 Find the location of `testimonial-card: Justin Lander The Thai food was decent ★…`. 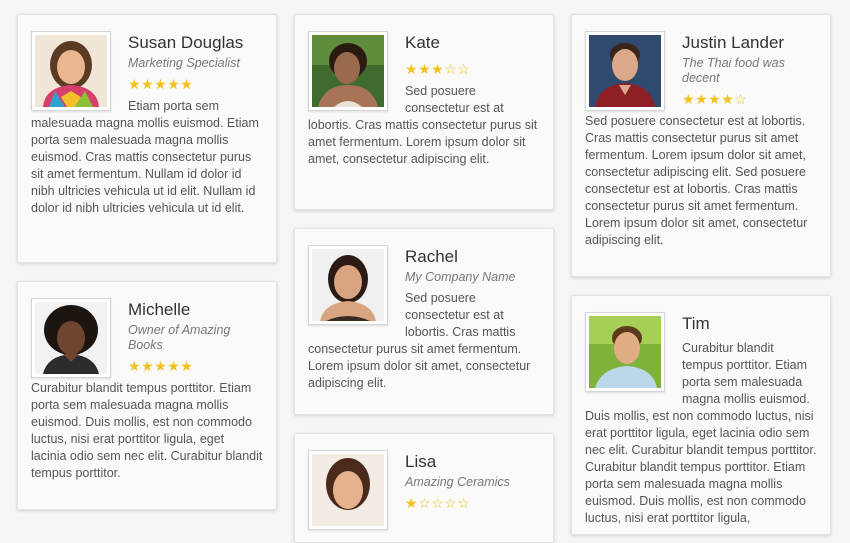

testimonial-card: Justin Lander The Thai food was decent ★… is located at coordinates (701, 145).